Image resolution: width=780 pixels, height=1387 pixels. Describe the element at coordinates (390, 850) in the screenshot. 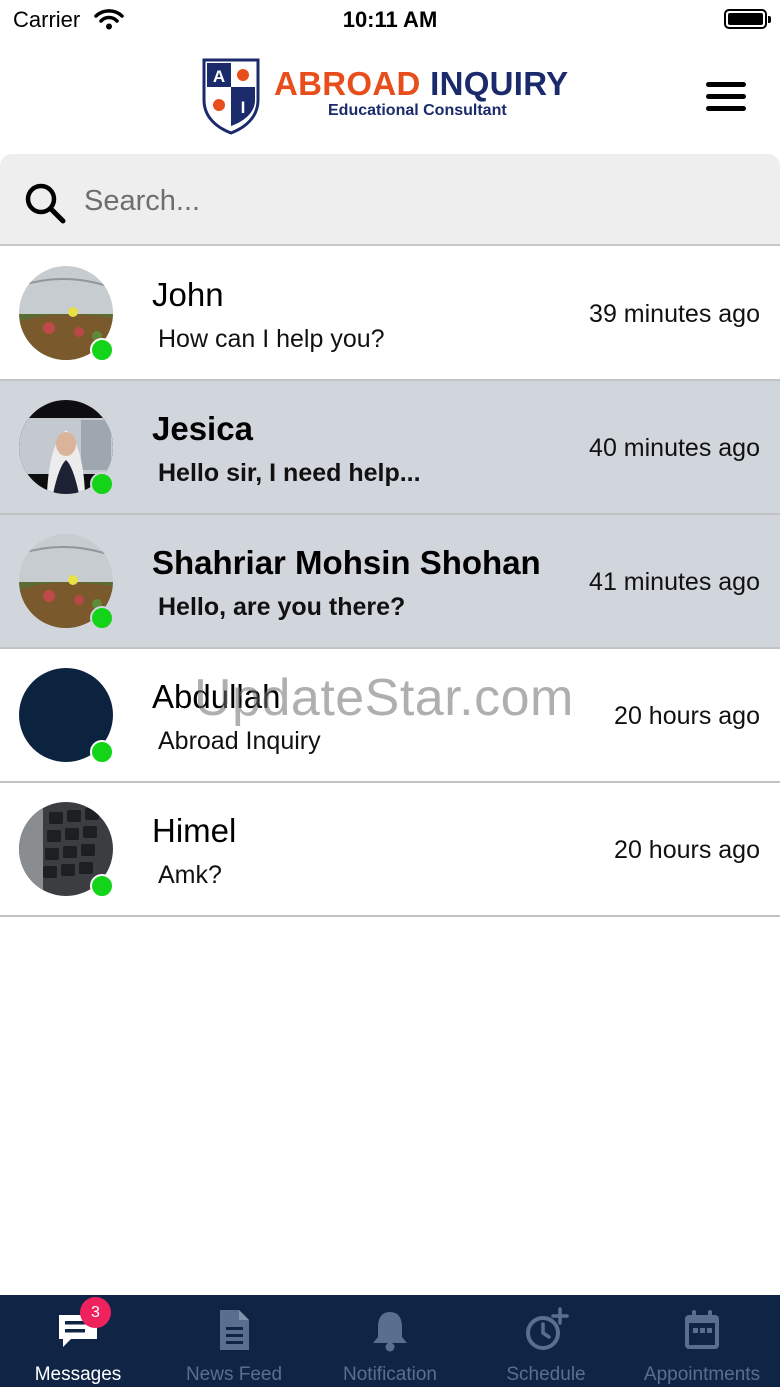

I see `conversation-row-himel: Himel Amk? 20 hours ago` at that location.